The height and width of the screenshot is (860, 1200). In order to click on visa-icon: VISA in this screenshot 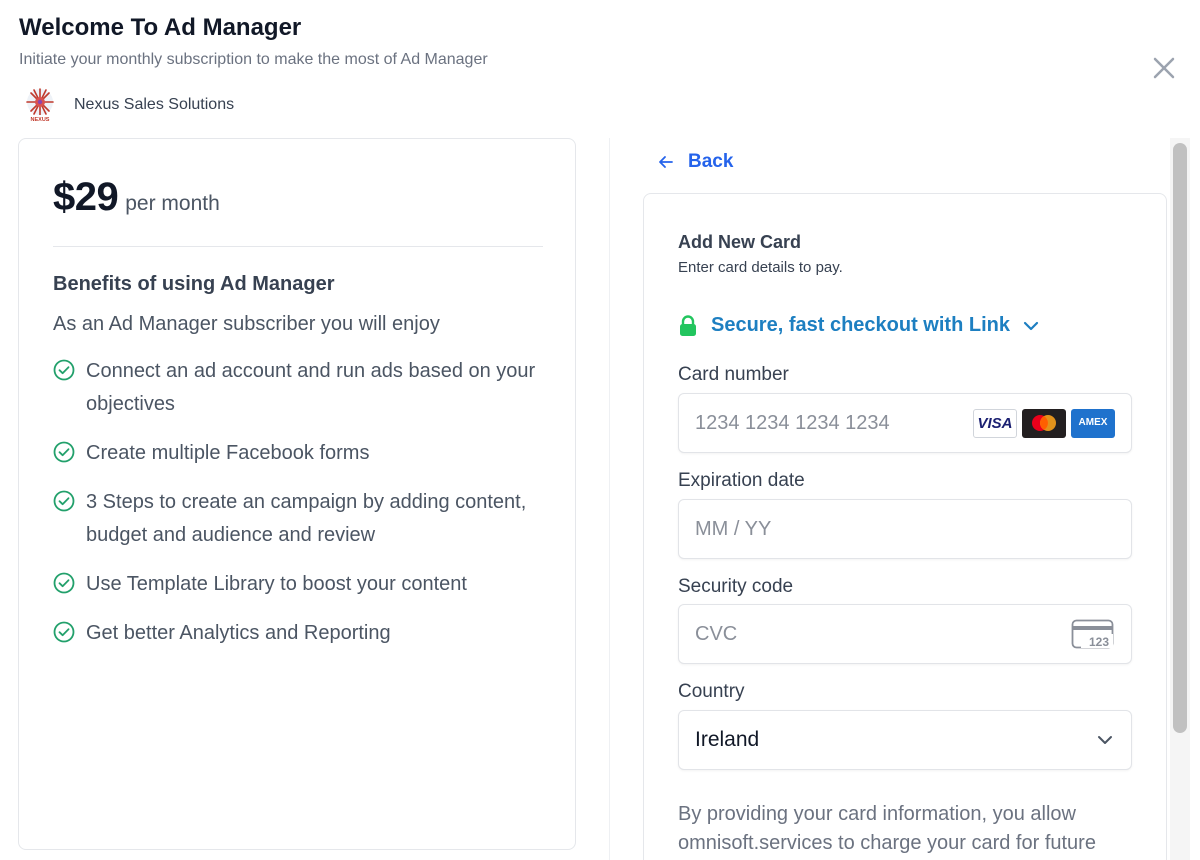, I will do `click(995, 423)`.